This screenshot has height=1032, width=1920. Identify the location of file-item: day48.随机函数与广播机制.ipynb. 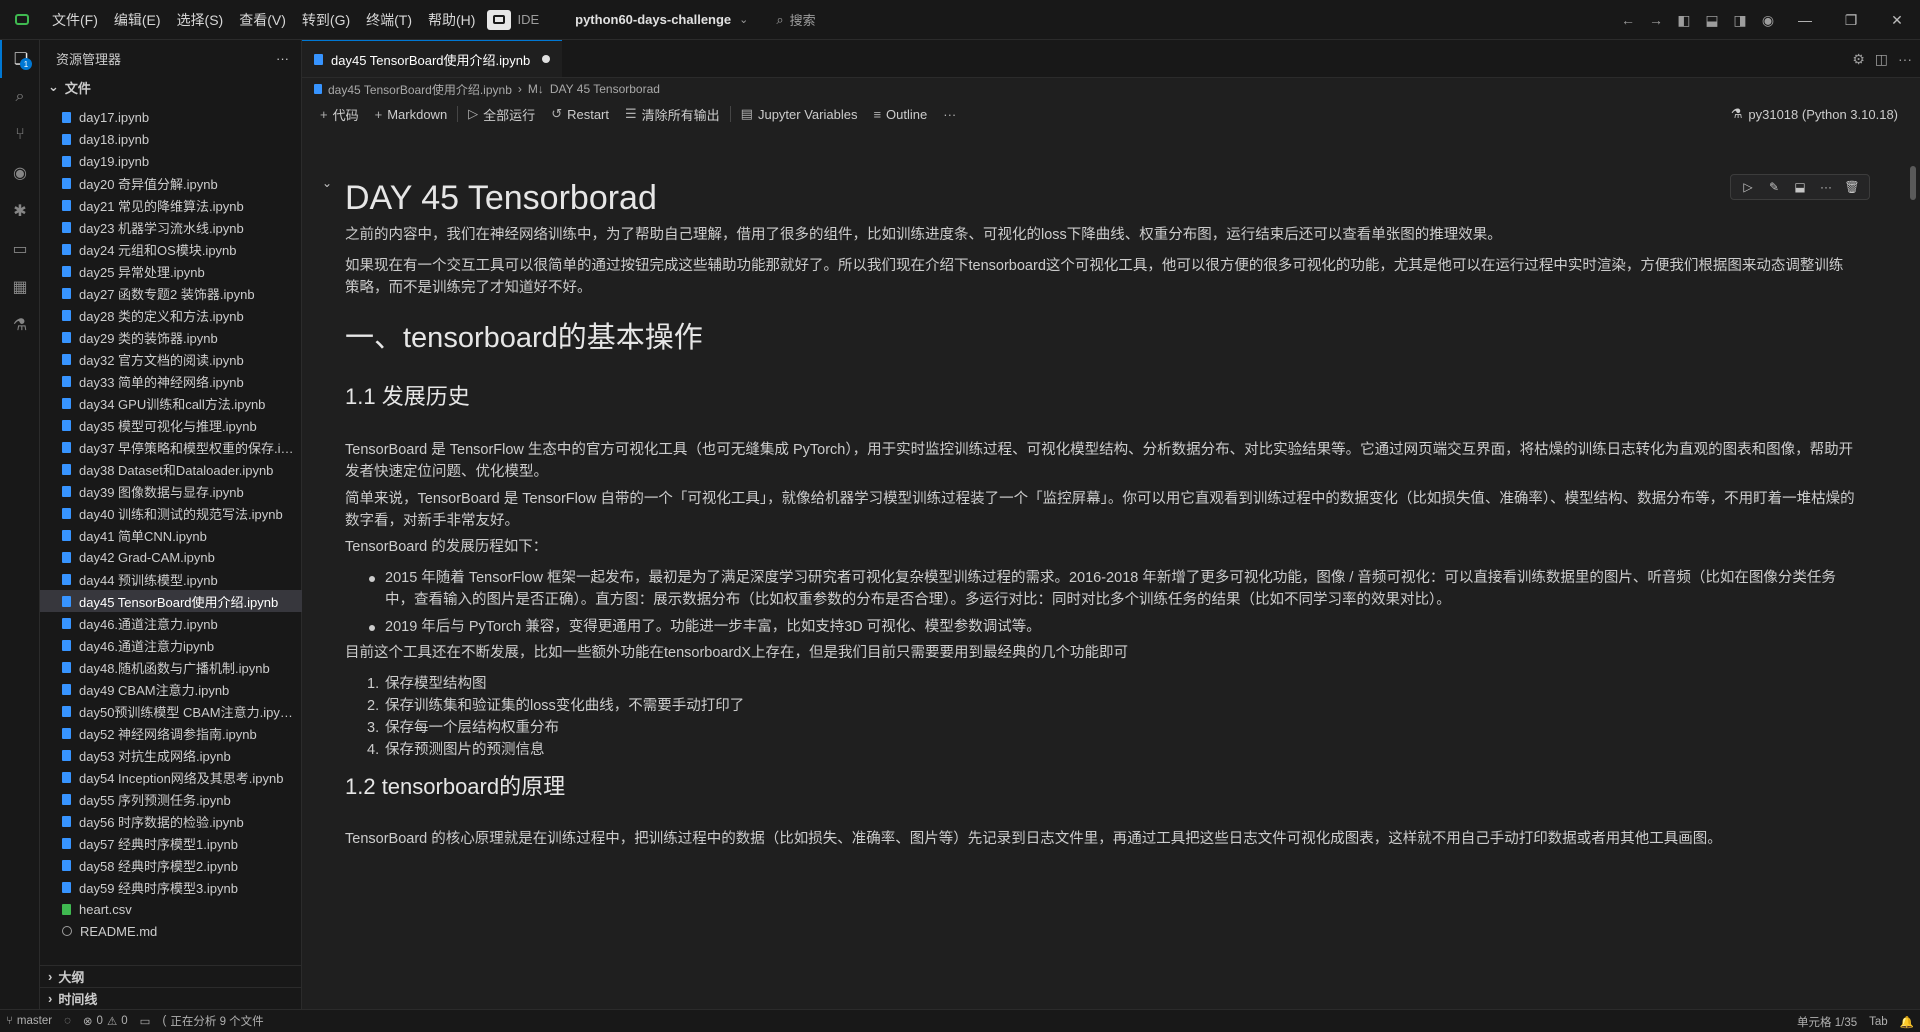
(171, 667).